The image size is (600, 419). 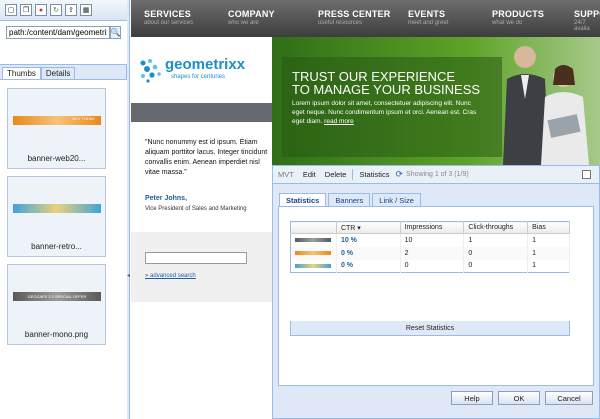 What do you see at coordinates (309, 174) in the screenshot?
I see `edit-button: Edit` at bounding box center [309, 174].